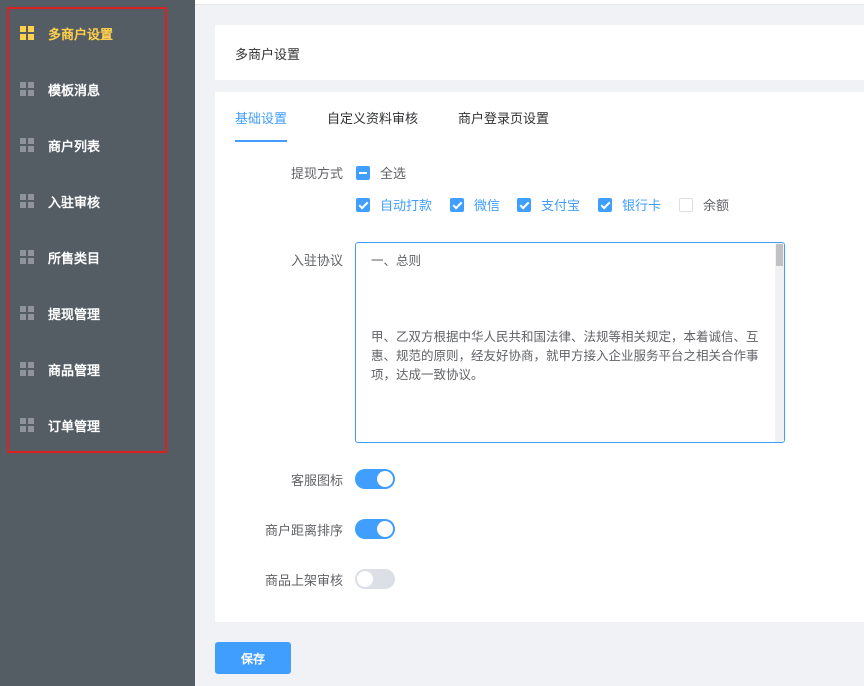 Image resolution: width=864 pixels, height=686 pixels. I want to click on sidebar-item-label: 入驻审核, so click(74, 203).